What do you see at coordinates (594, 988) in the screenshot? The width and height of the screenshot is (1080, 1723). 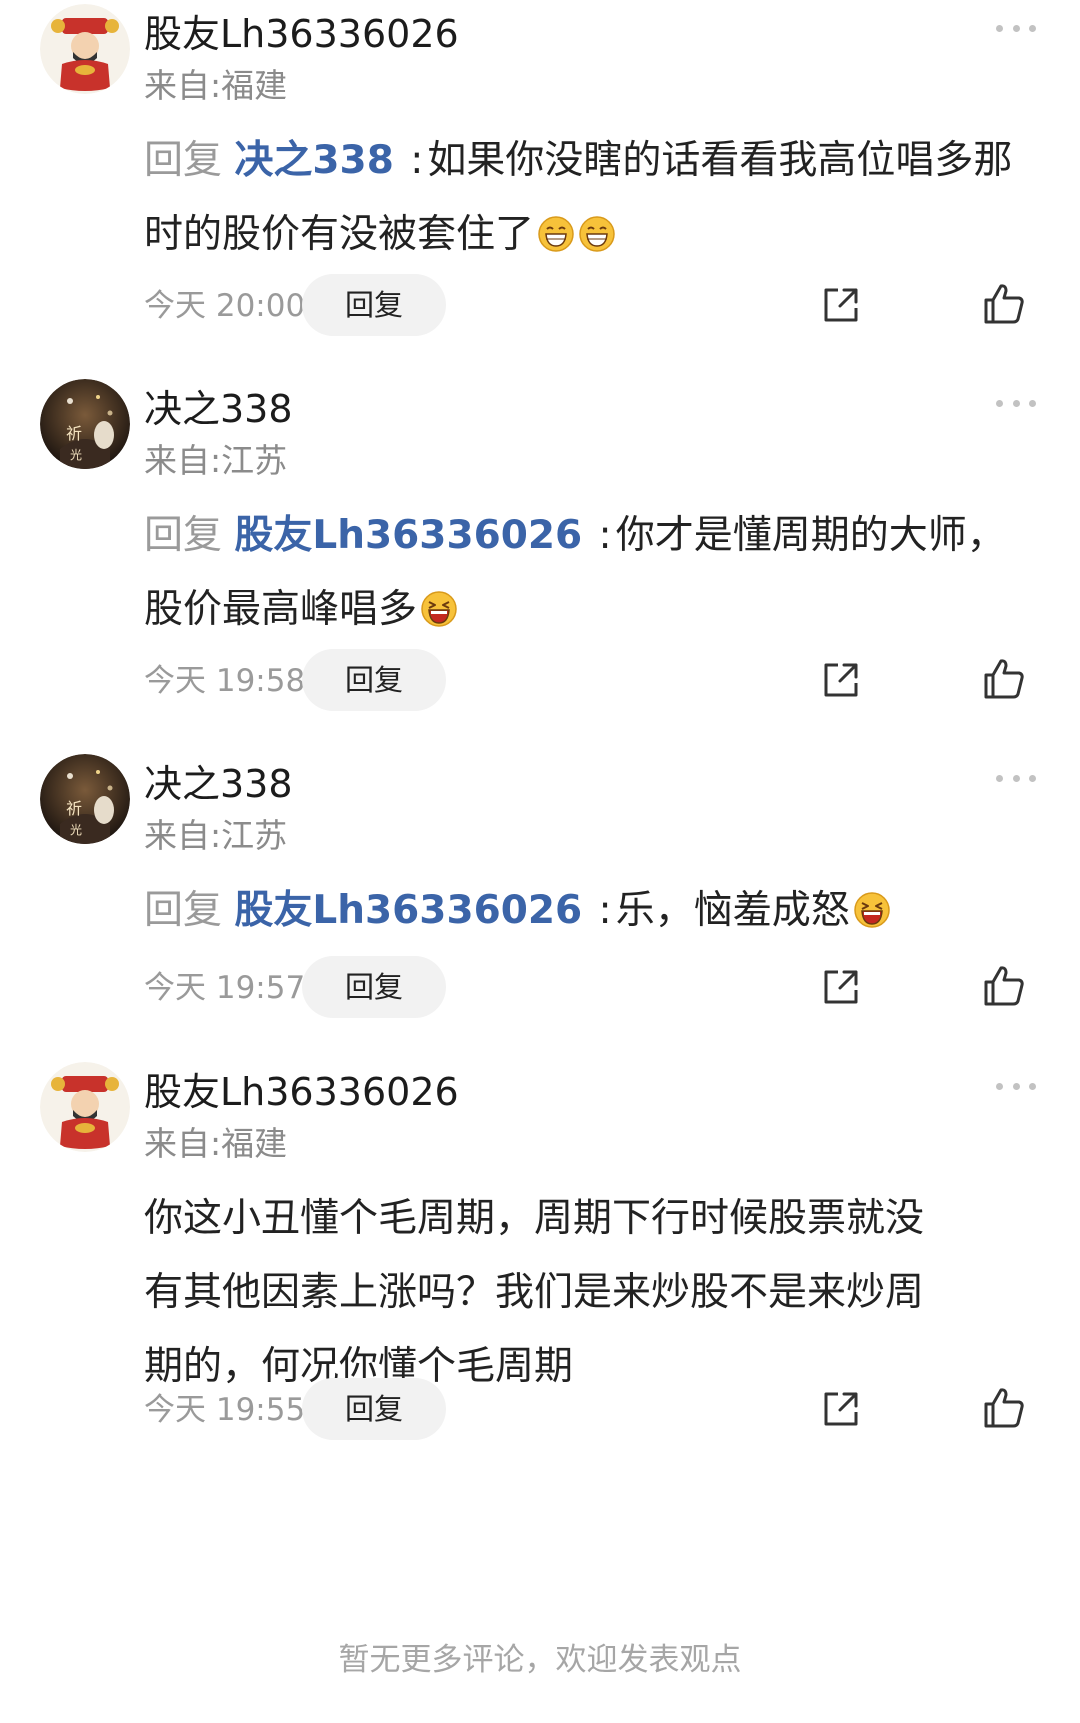 I see `comment-meta-row: 今天 19:57 回复` at bounding box center [594, 988].